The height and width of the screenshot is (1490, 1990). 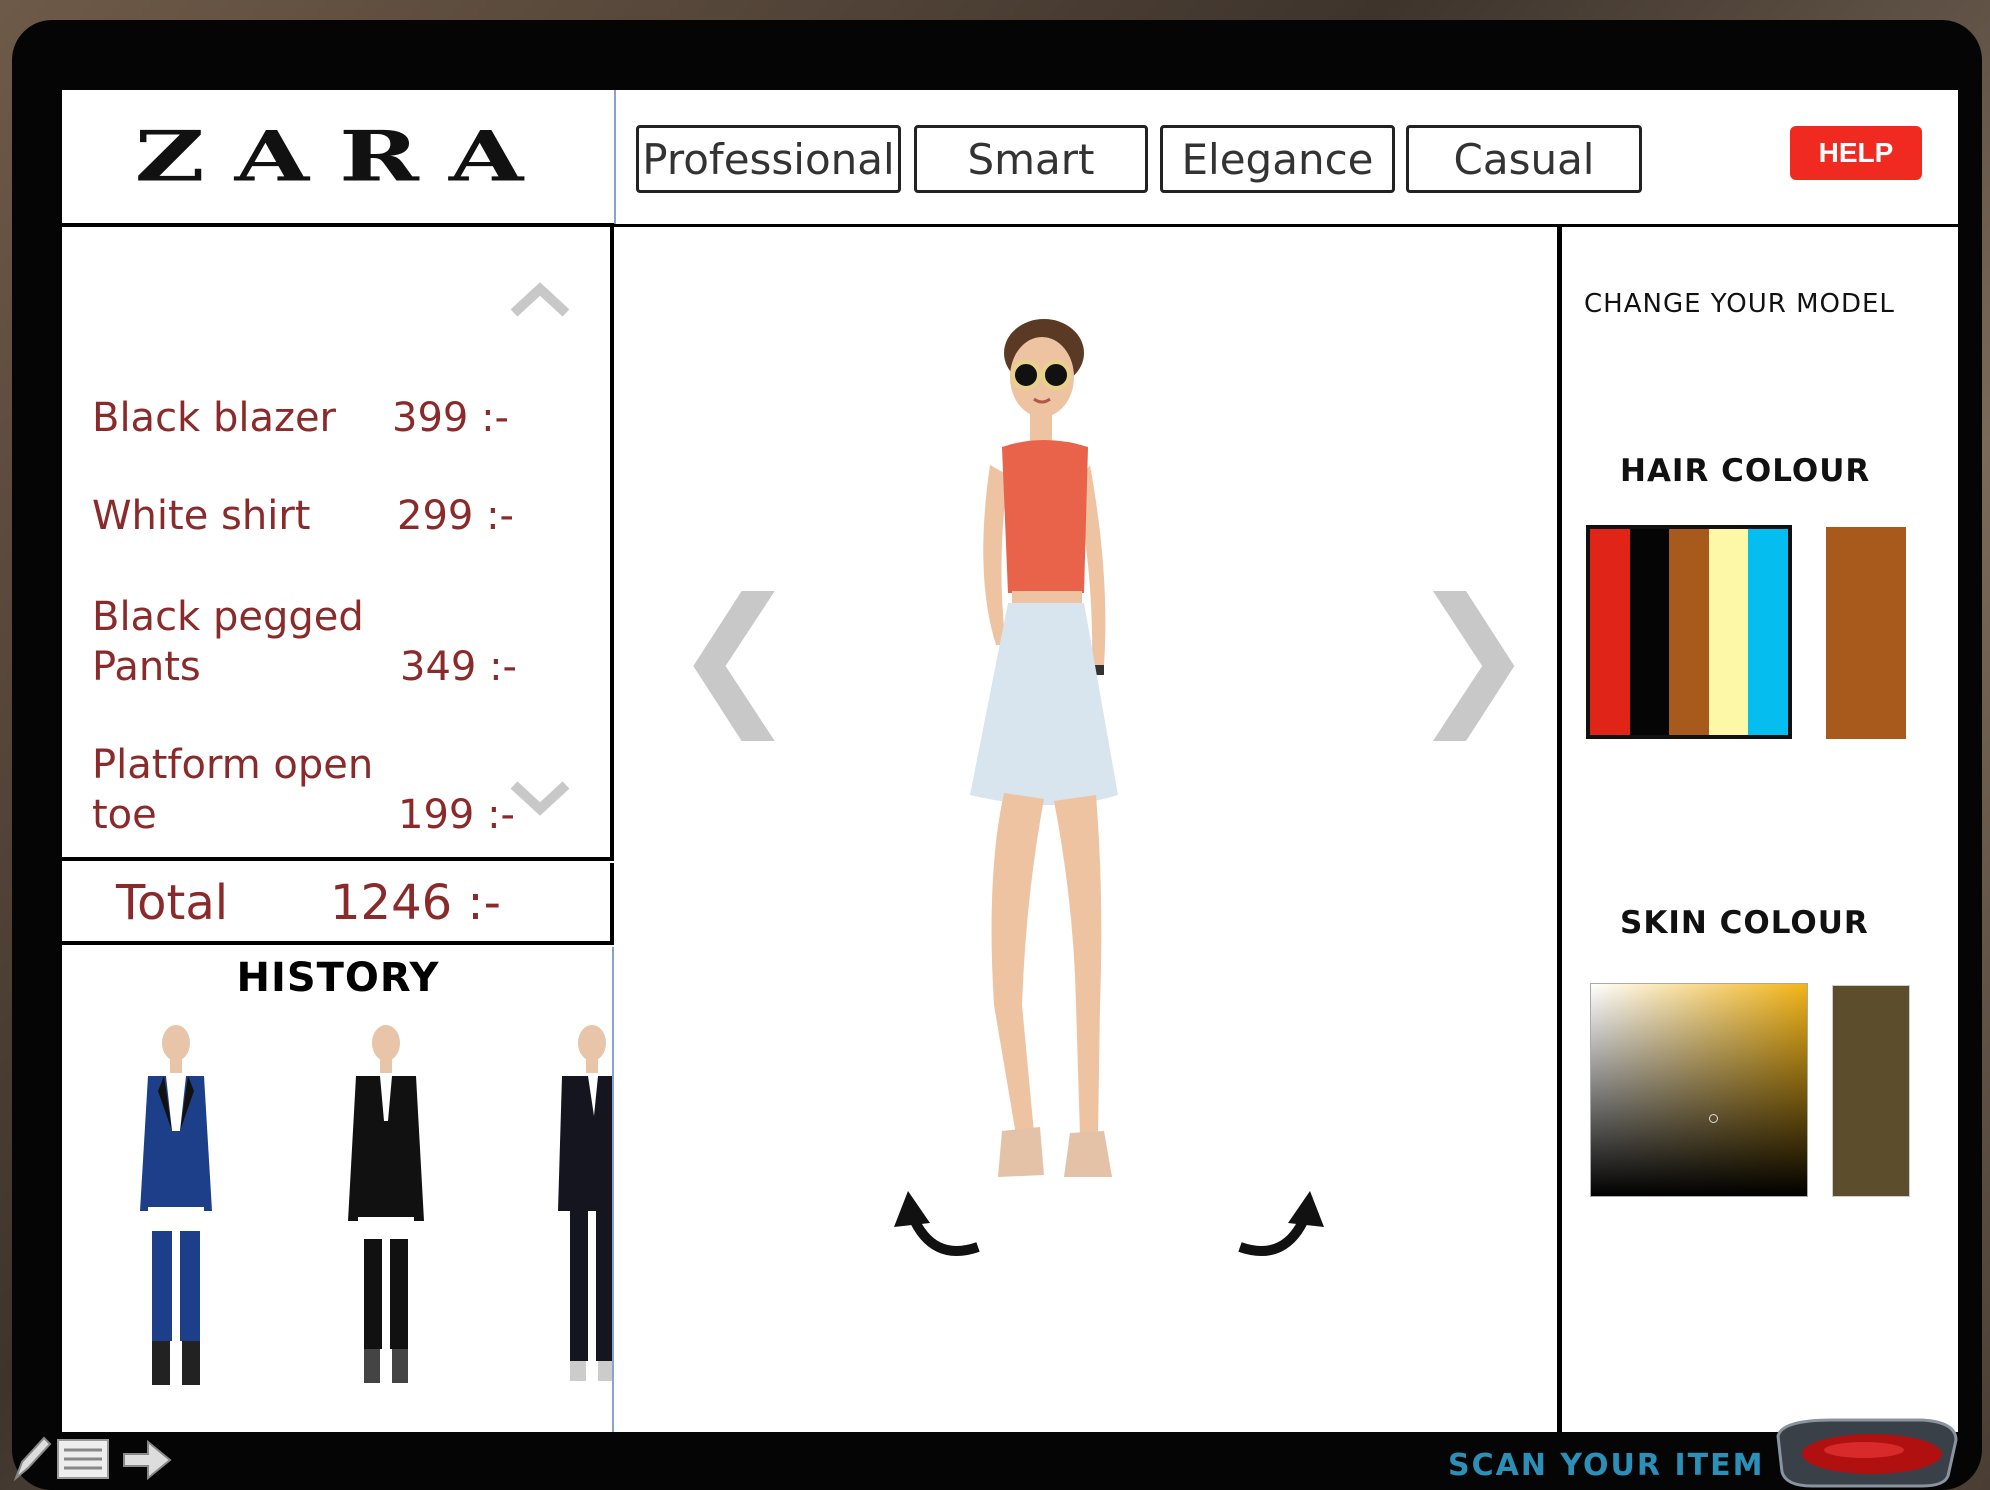 What do you see at coordinates (1606, 1465) in the screenshot?
I see `scan-your-item-label: SCAN YOUR ITEM` at bounding box center [1606, 1465].